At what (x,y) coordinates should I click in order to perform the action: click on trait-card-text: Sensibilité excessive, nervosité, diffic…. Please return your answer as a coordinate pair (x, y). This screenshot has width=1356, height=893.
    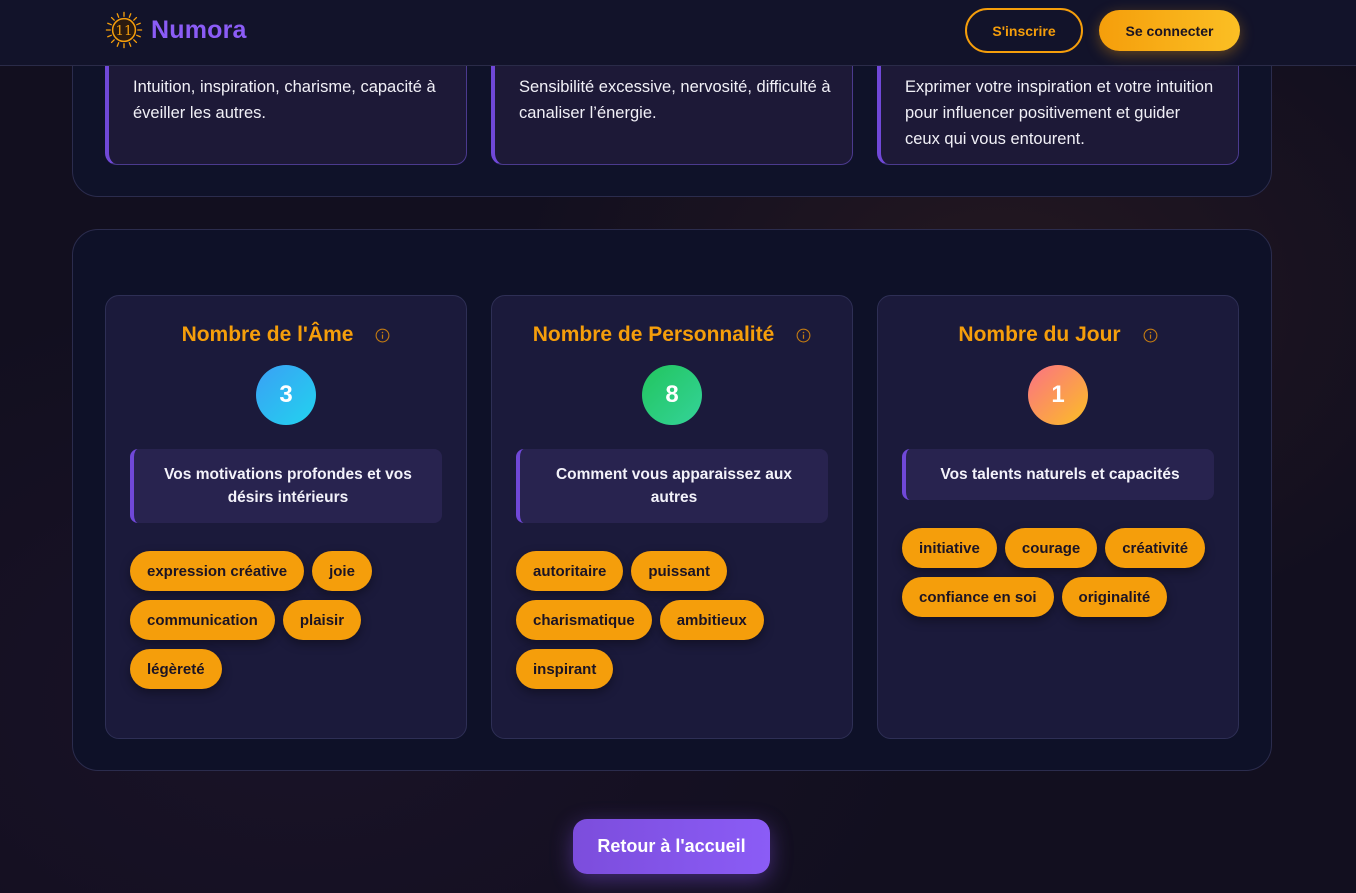
    Looking at the image, I should click on (675, 100).